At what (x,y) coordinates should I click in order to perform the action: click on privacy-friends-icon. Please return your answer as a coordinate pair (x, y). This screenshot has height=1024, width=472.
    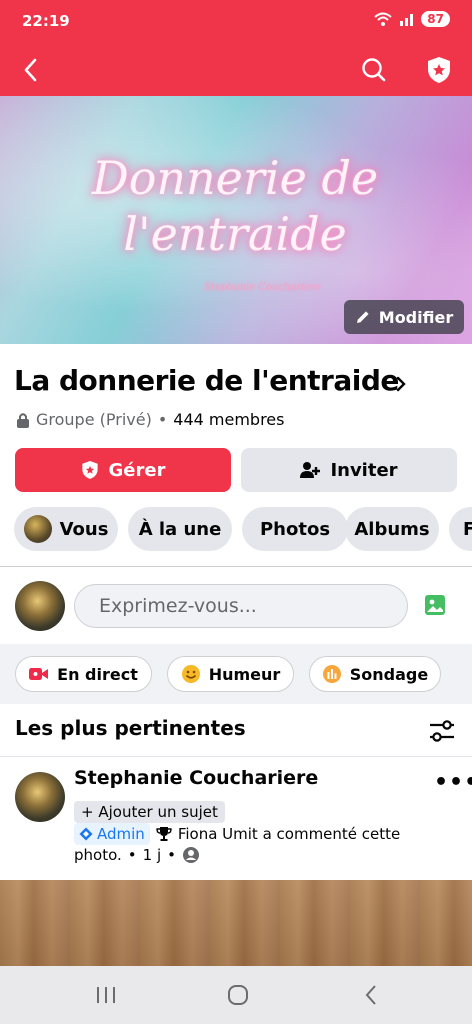
    Looking at the image, I should click on (190, 855).